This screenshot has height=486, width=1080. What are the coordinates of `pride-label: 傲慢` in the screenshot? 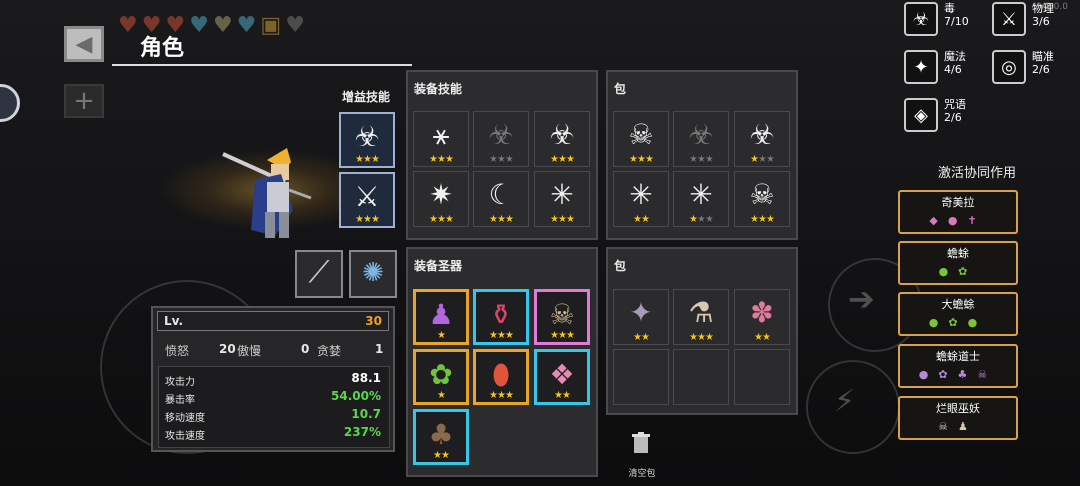 It's located at (249, 351).